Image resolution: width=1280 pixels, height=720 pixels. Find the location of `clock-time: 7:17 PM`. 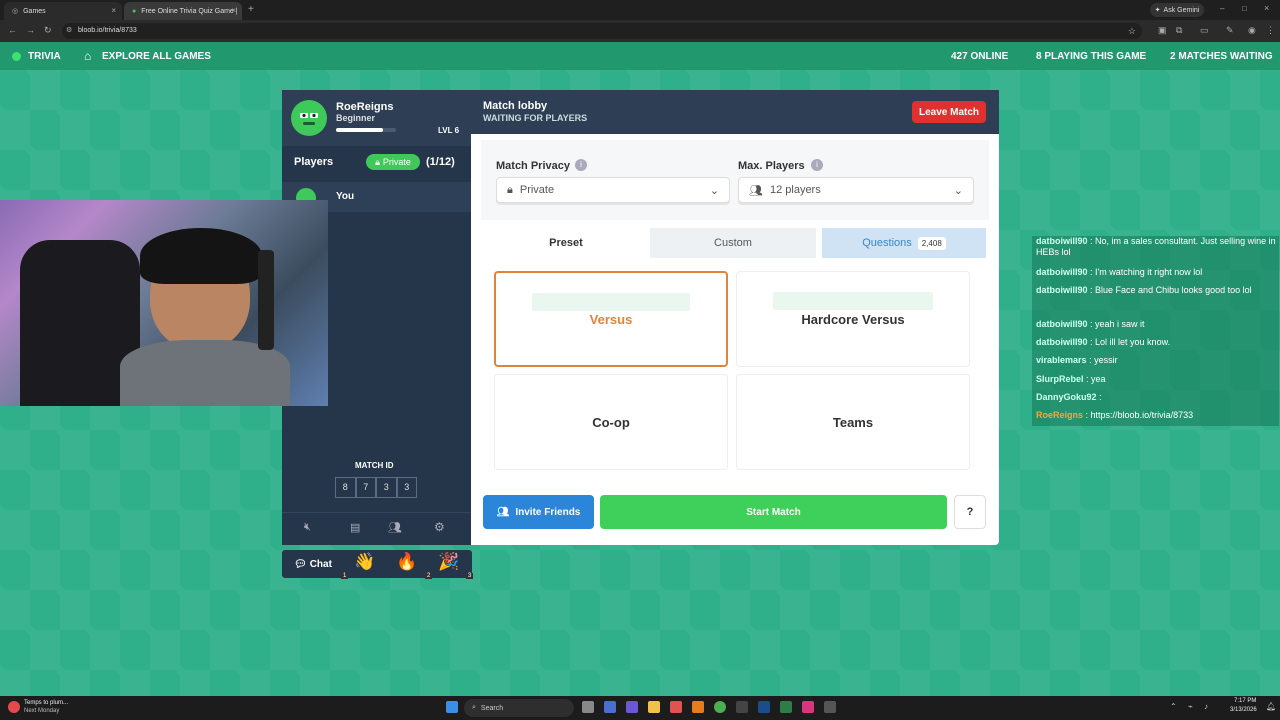

clock-time: 7:17 PM is located at coordinates (1245, 701).